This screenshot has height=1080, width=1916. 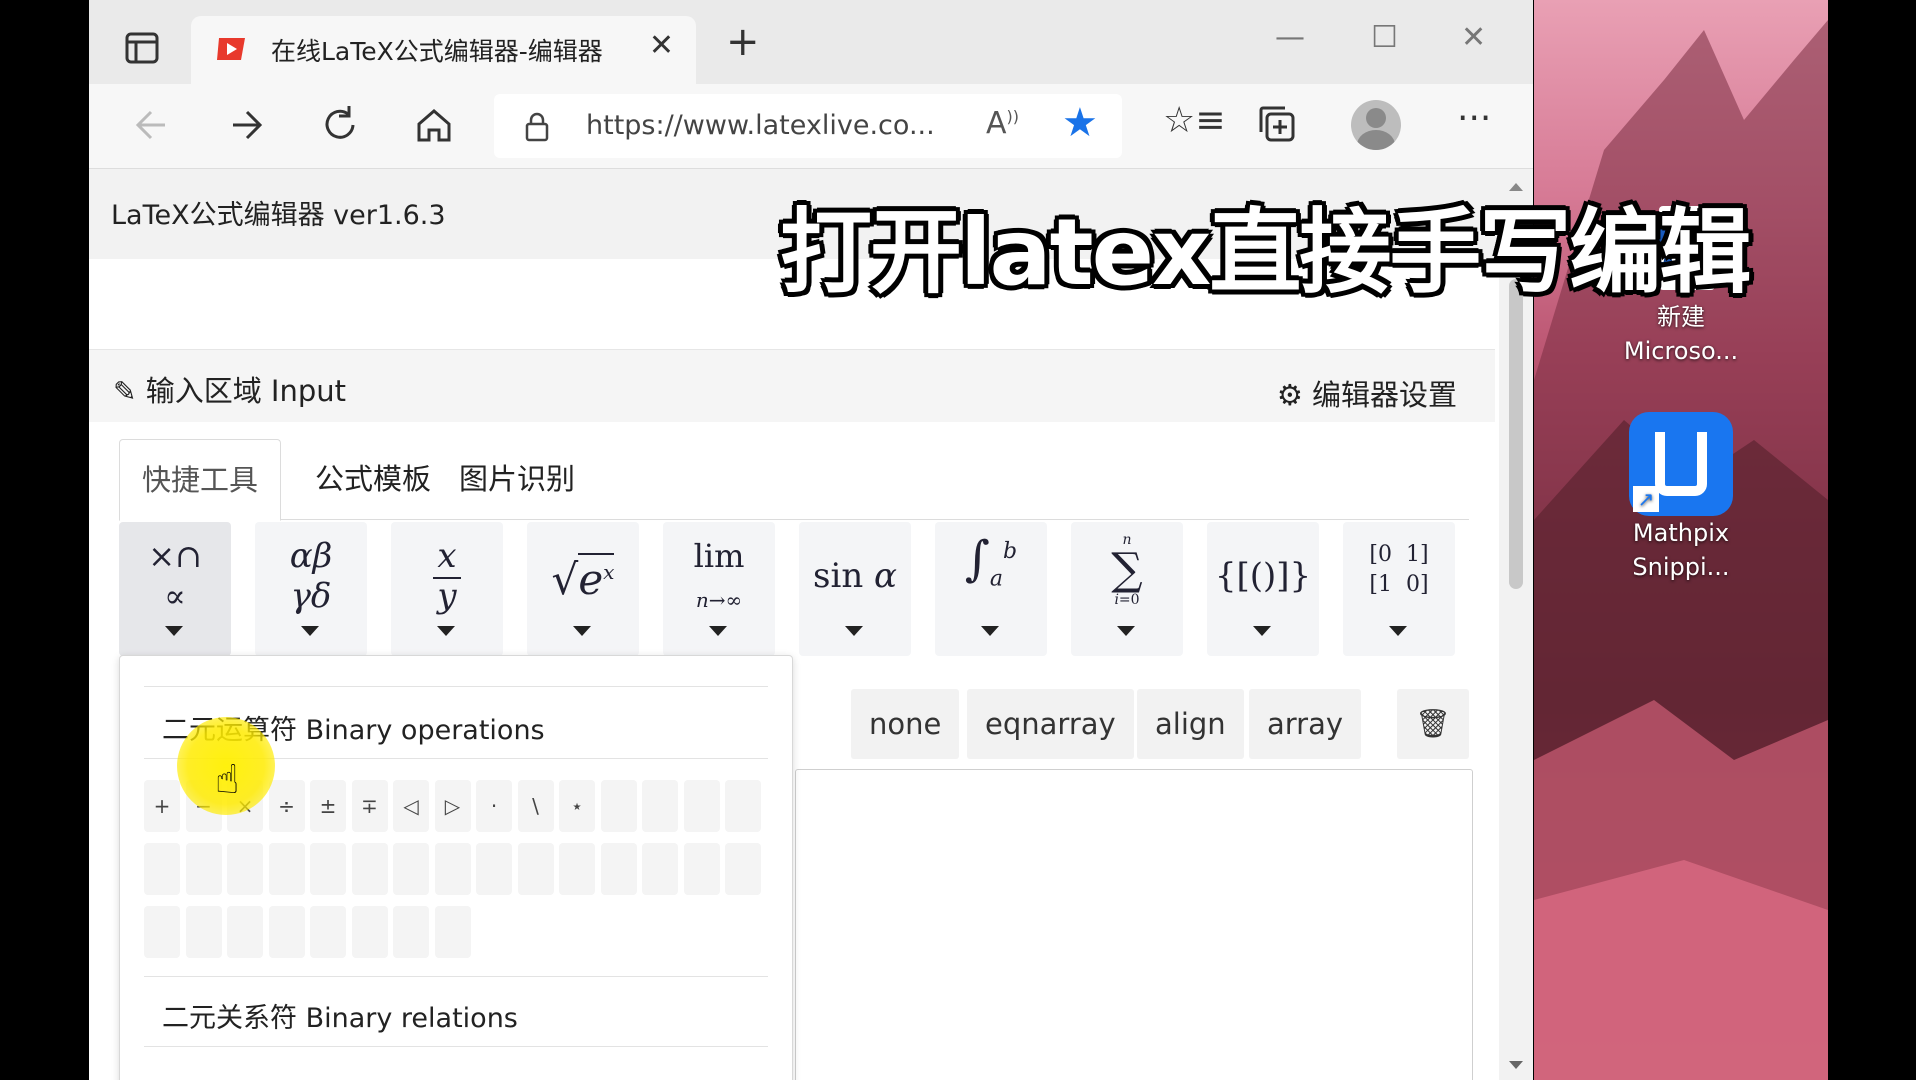 What do you see at coordinates (1190, 724) in the screenshot?
I see `env-align-button: align` at bounding box center [1190, 724].